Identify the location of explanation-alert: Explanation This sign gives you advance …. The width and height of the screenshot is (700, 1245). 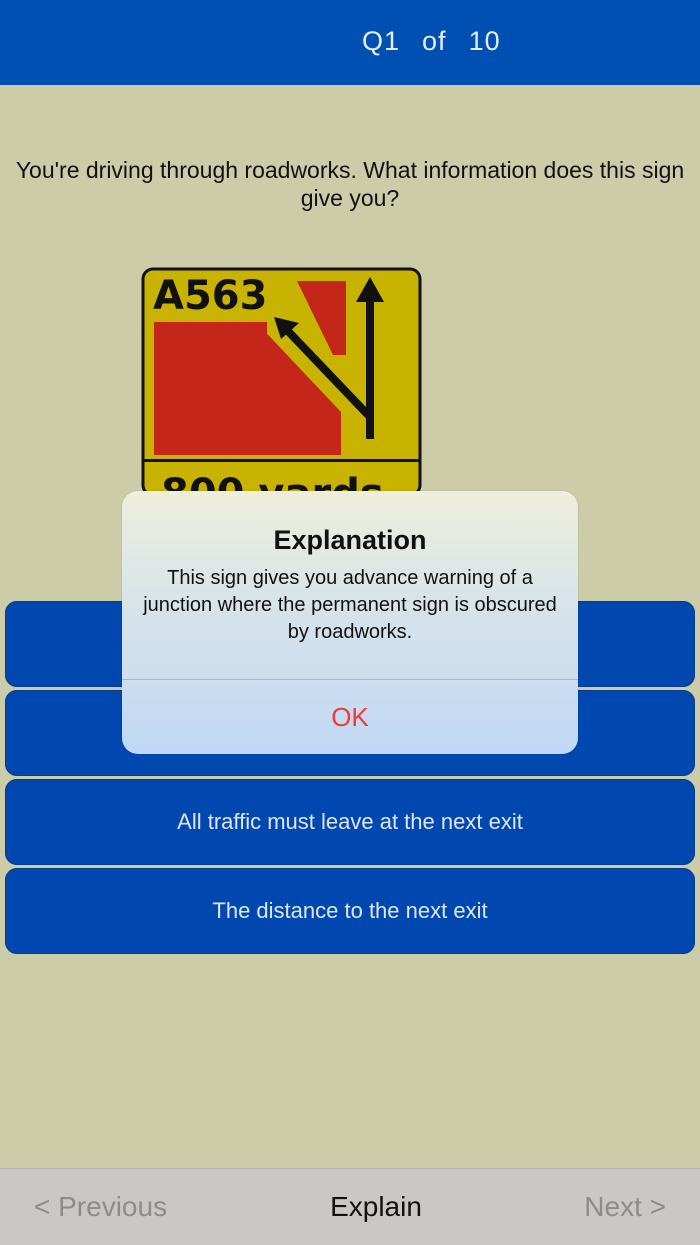
(350, 622).